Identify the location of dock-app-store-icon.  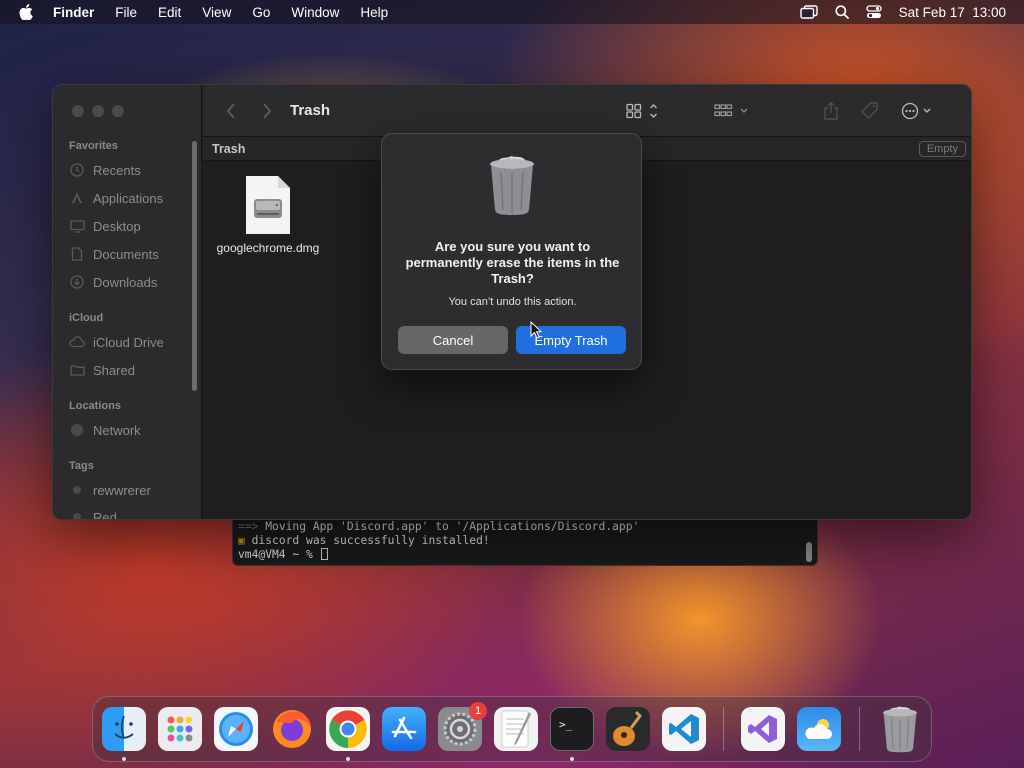
(404, 729).